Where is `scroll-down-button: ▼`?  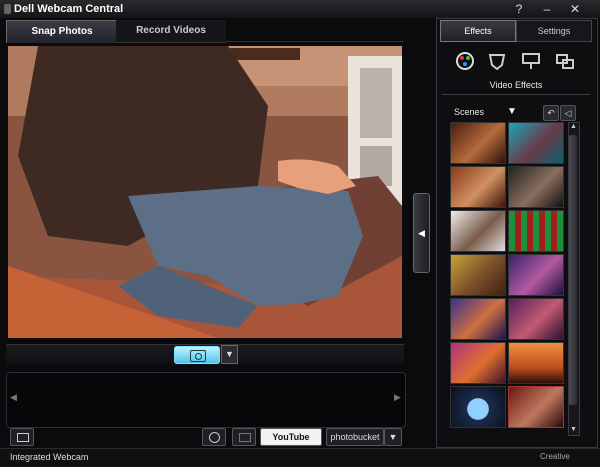 scroll-down-button: ▼ is located at coordinates (573, 429).